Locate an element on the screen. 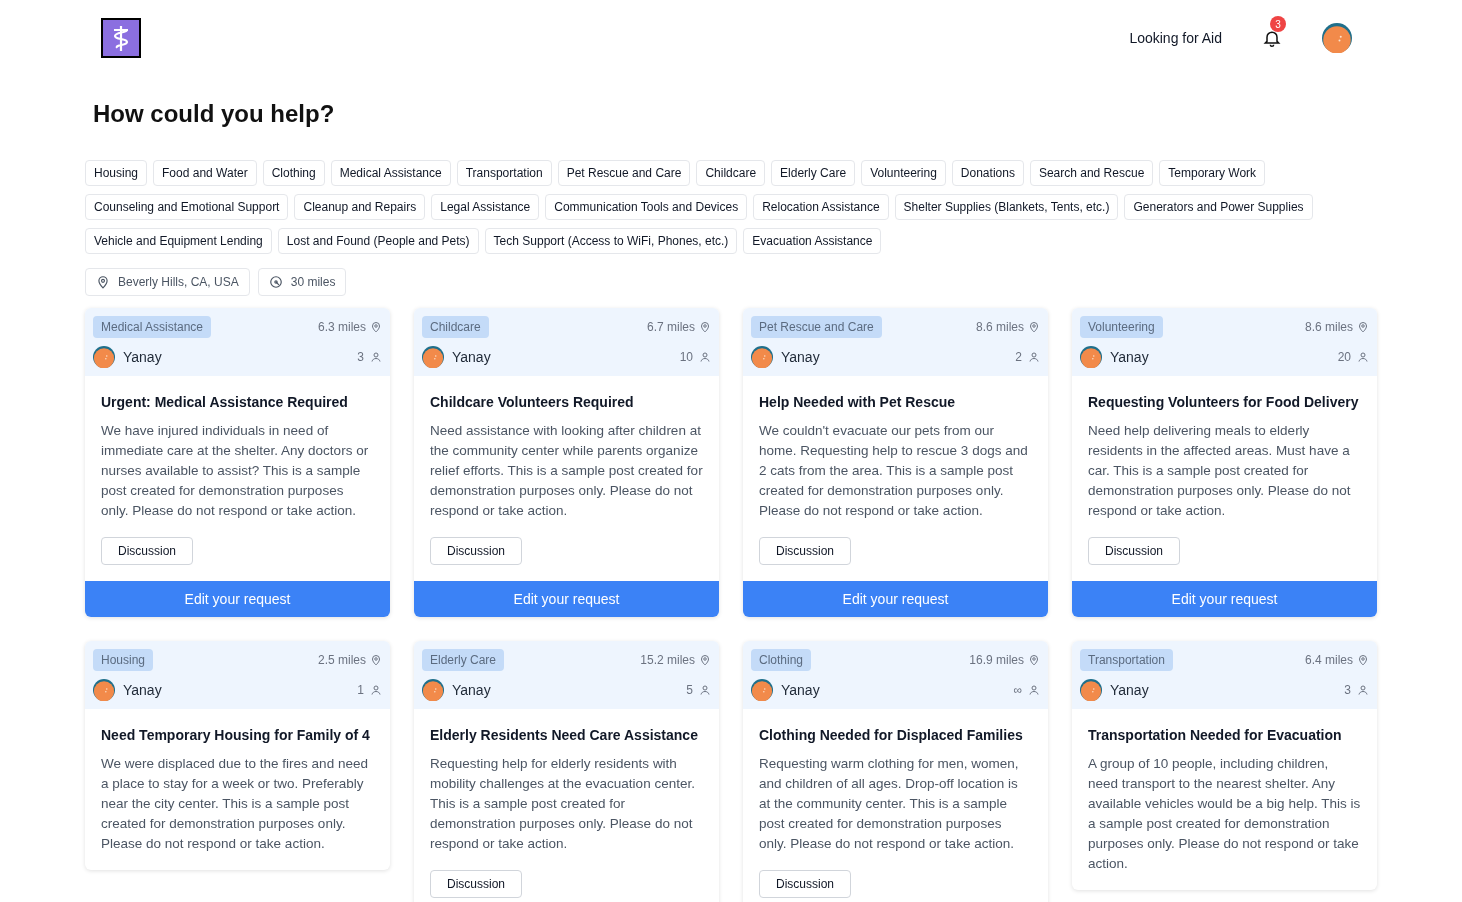 The height and width of the screenshot is (902, 1462). distance-text: 6.4 miles is located at coordinates (1328, 660).